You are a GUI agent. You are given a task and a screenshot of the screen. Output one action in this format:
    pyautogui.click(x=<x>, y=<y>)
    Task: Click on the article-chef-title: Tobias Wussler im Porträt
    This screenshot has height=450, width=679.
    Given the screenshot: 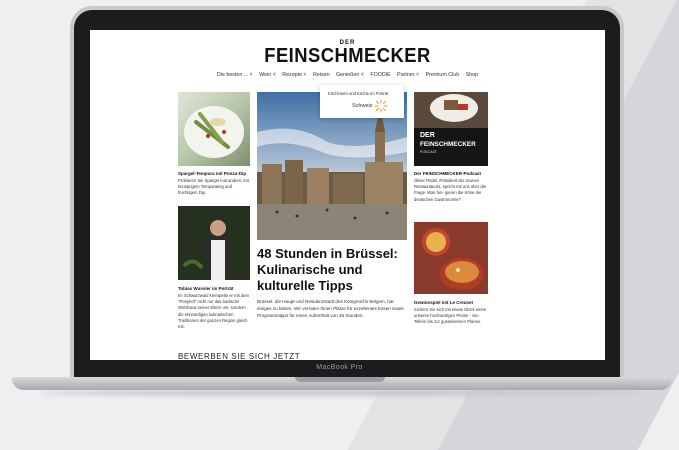 What is the action you would take?
    pyautogui.click(x=215, y=288)
    